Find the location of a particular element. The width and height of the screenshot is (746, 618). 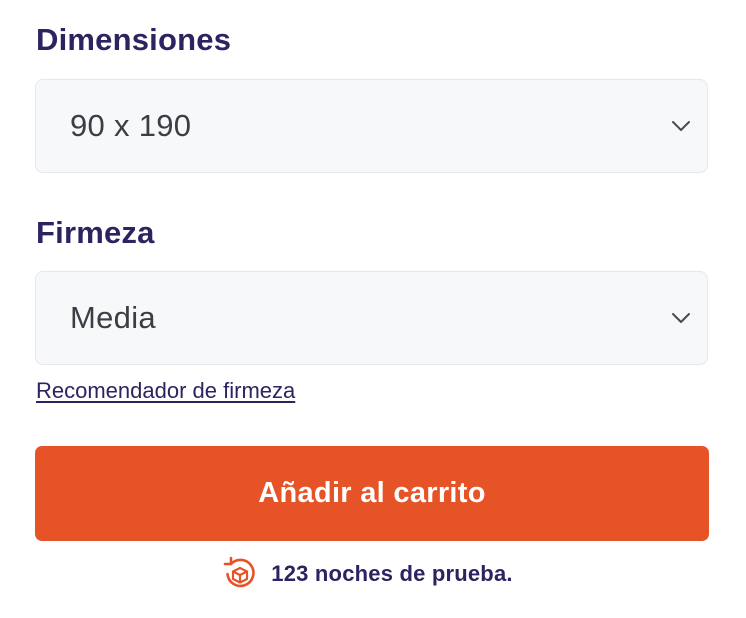

trial-info: 123 noches de prueba. is located at coordinates (373, 574).